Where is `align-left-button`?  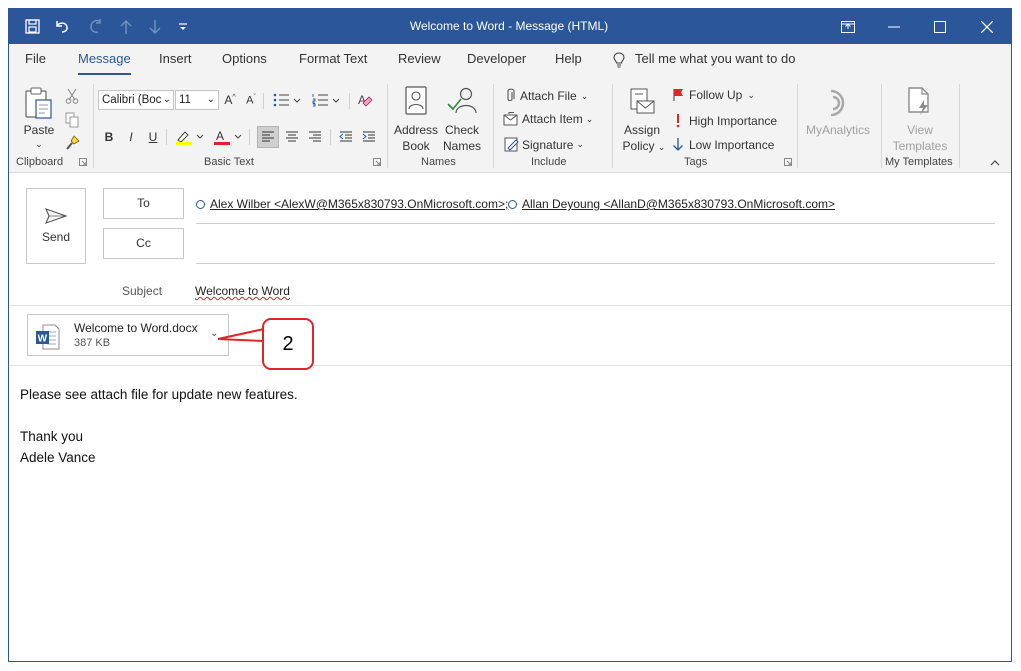
align-left-button is located at coordinates (268, 137).